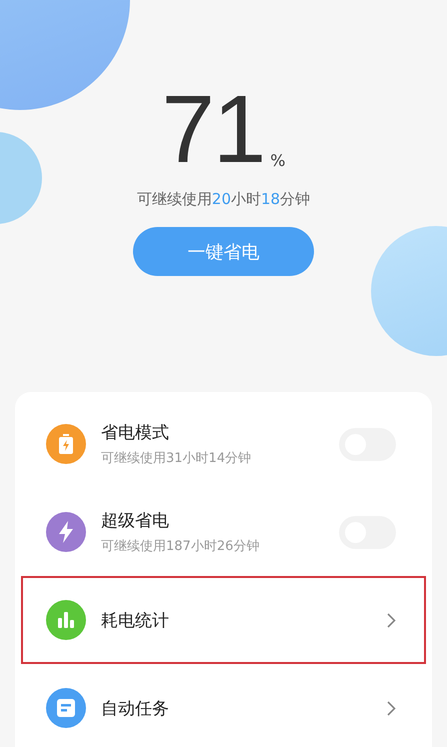 This screenshot has height=747, width=447. Describe the element at coordinates (66, 444) in the screenshot. I see `battery-icon` at that location.